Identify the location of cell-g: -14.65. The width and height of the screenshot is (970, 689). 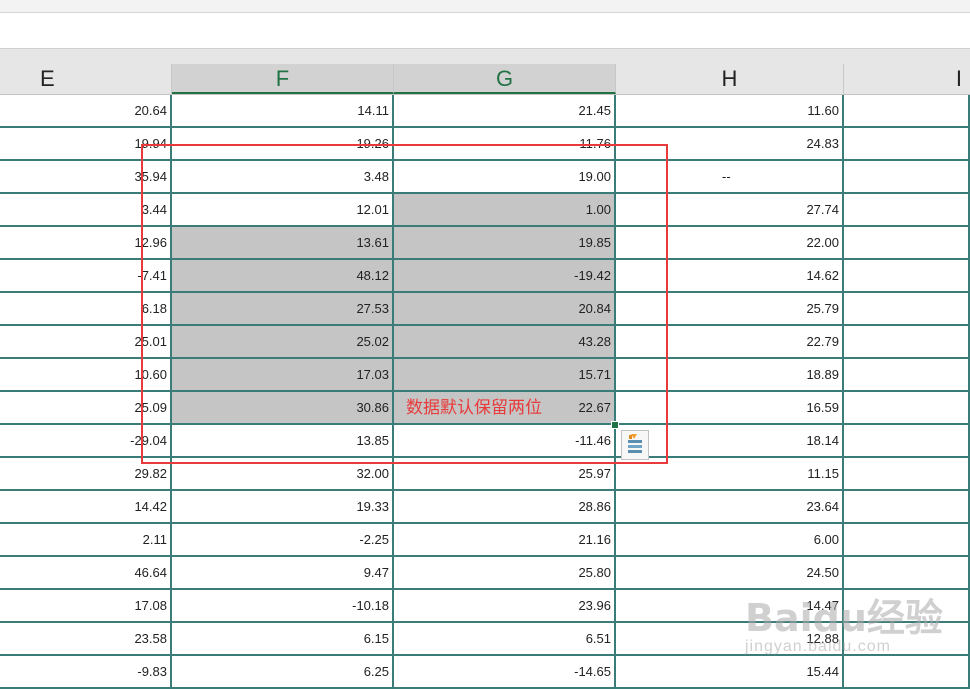
(505, 672).